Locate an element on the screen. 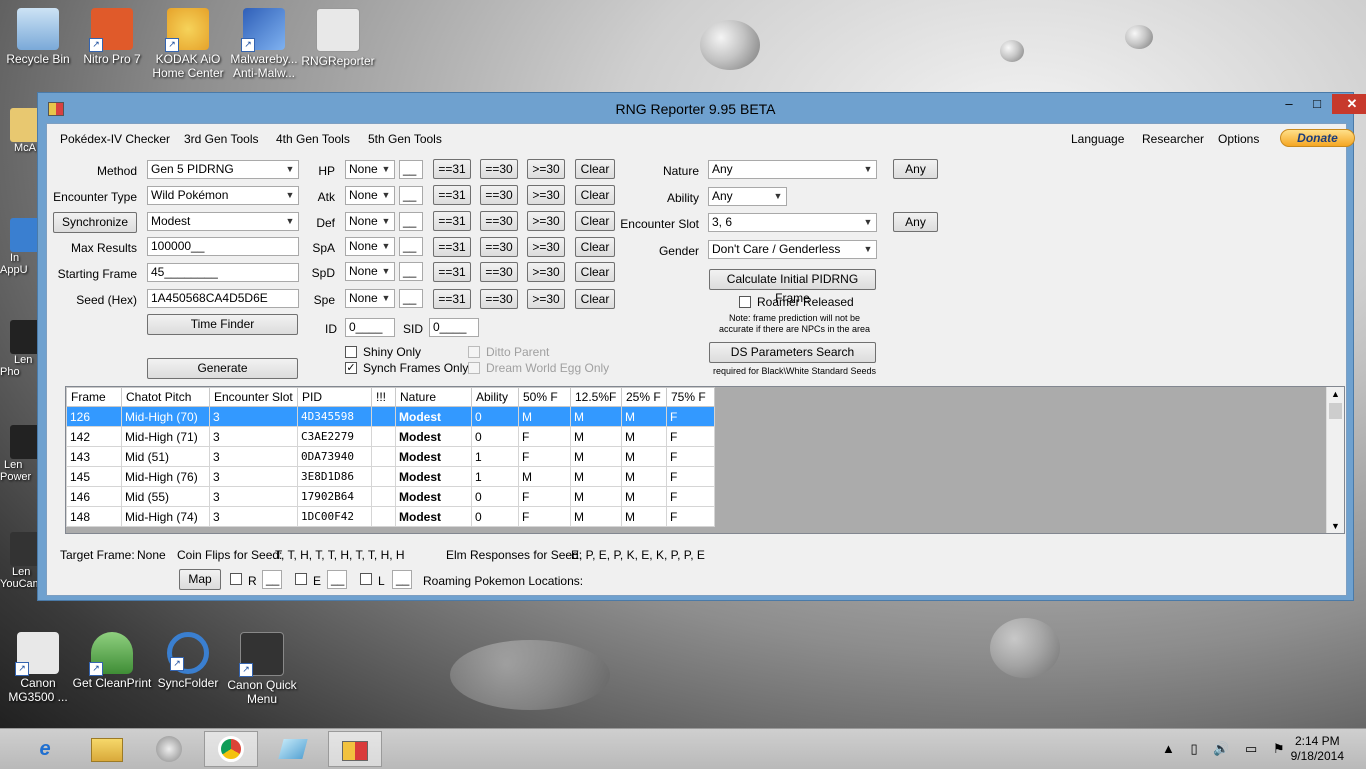 This screenshot has width=1366, height=769. table-row: 126 Mid-High (70) 3 4D345598 Modest 0 M M M F is located at coordinates (390, 416).